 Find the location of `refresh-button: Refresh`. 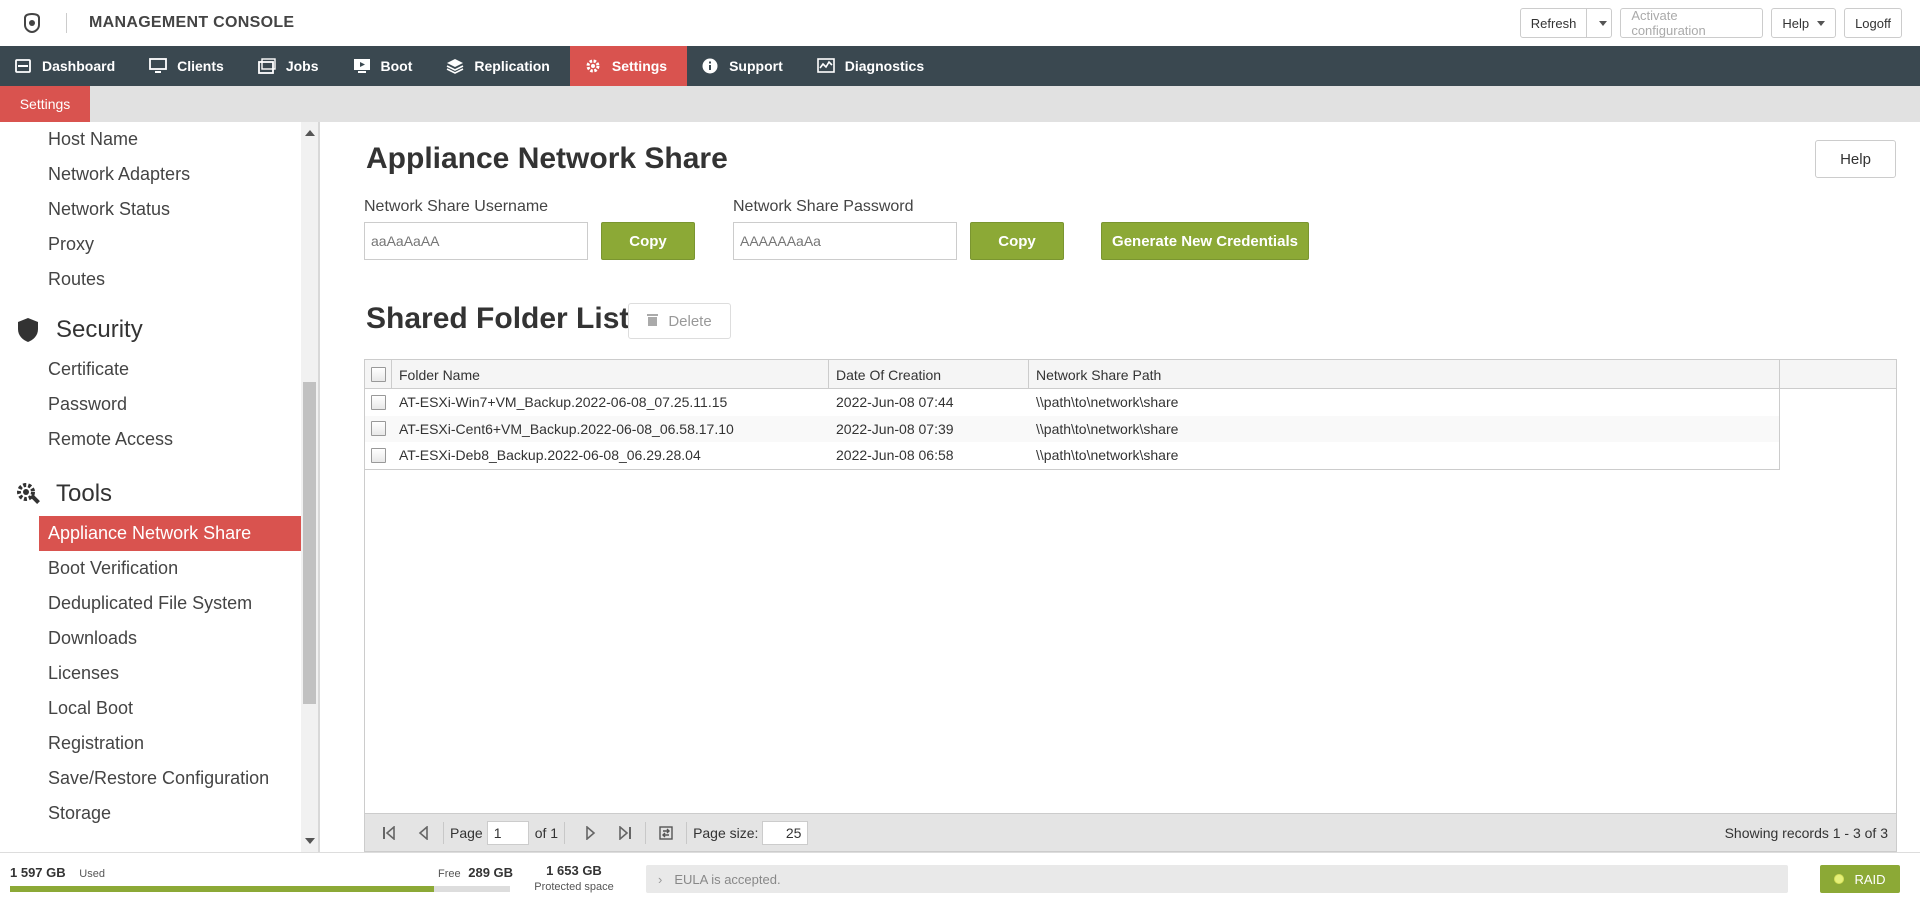

refresh-button: Refresh is located at coordinates (1566, 23).